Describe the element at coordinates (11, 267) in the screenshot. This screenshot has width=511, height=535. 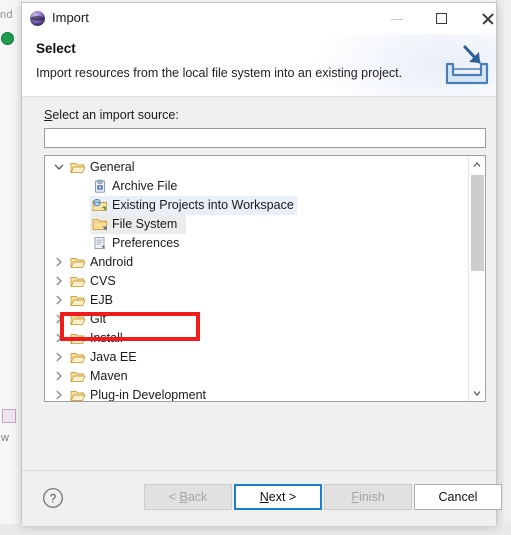
I see `background-left-strip: nd w` at that location.